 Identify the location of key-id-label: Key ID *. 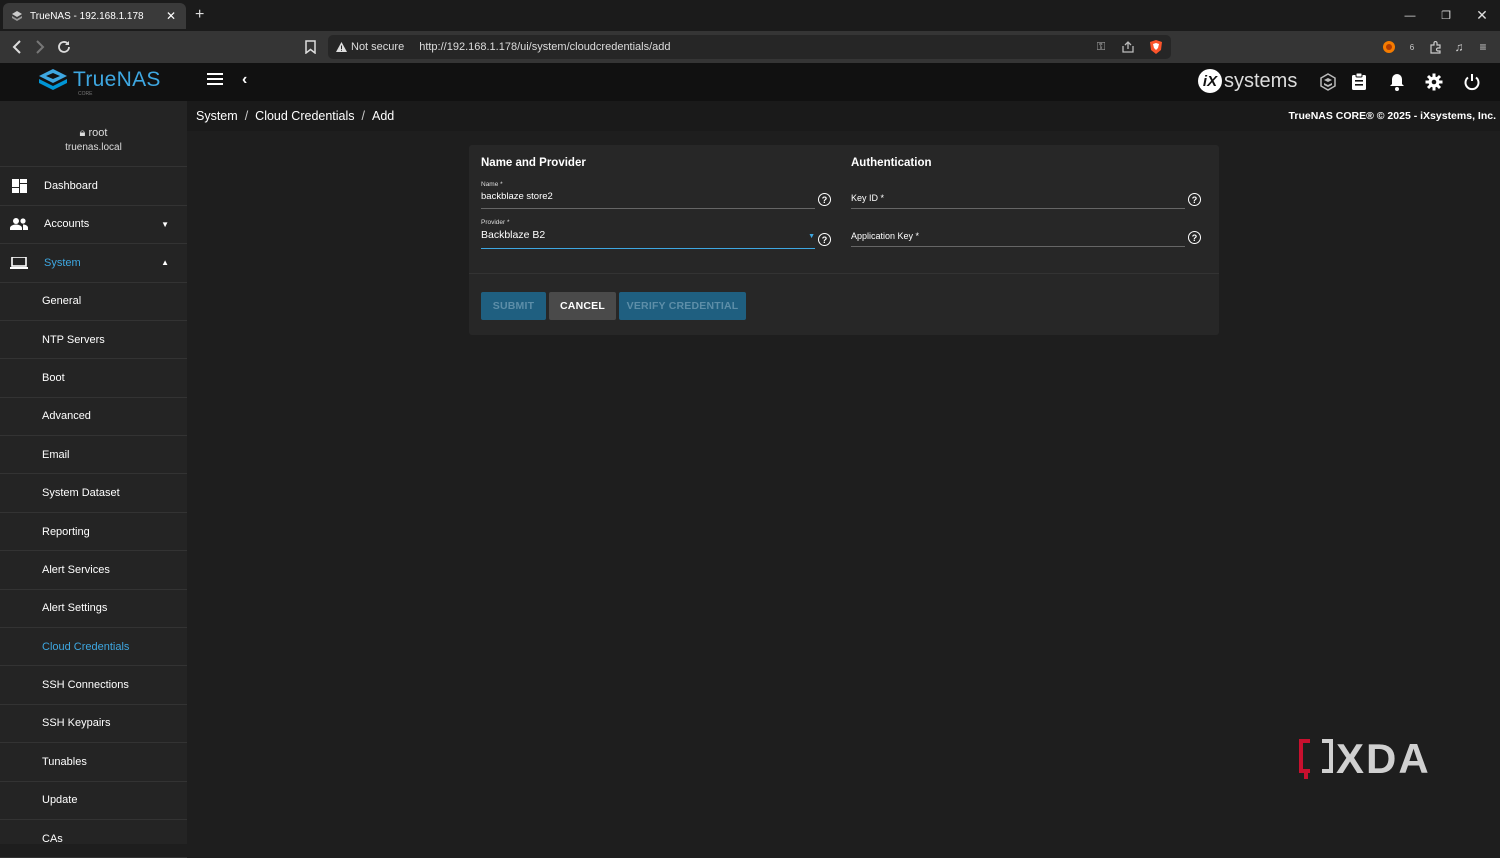
(868, 198).